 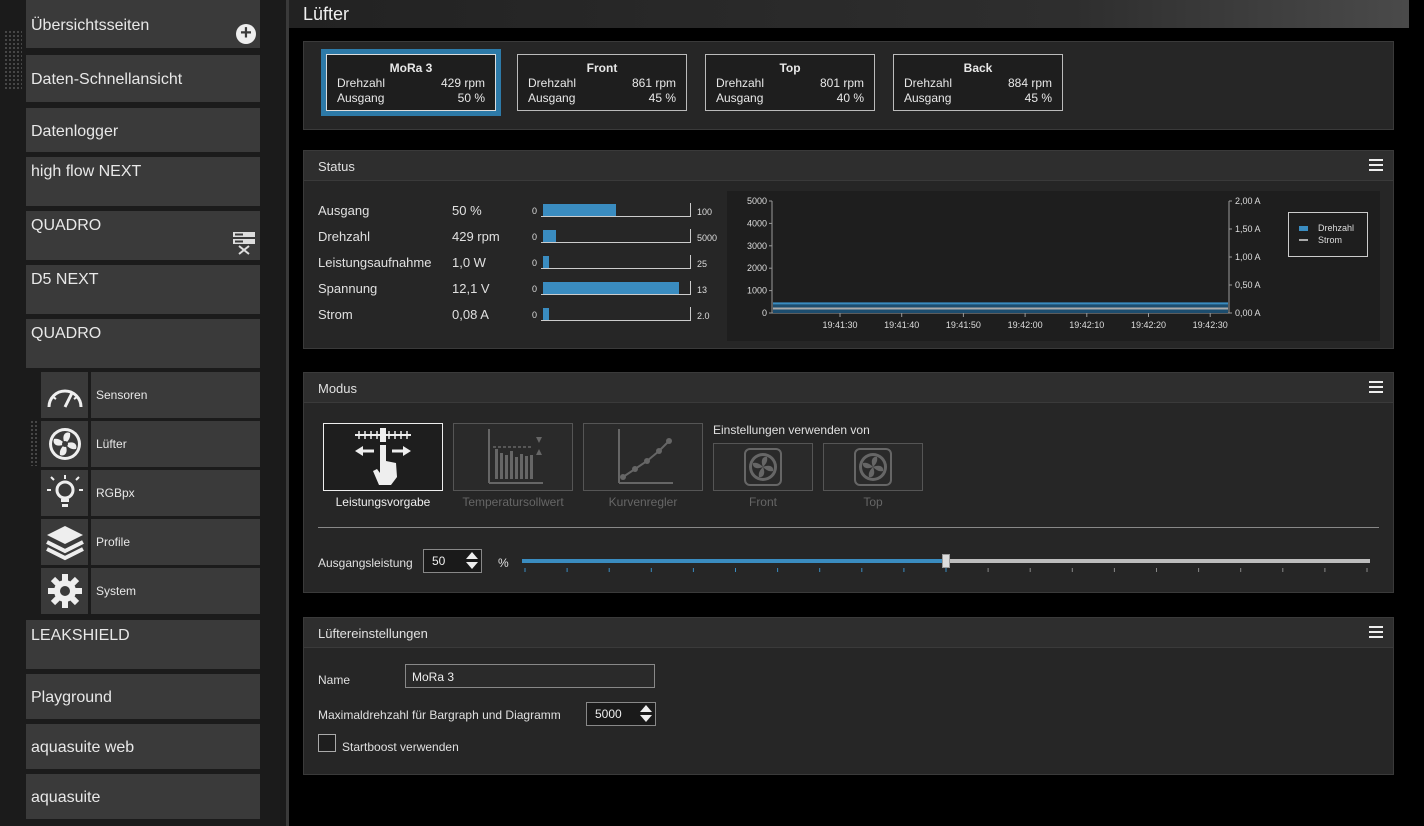 I want to click on profile-icon-tile, so click(x=64, y=542).